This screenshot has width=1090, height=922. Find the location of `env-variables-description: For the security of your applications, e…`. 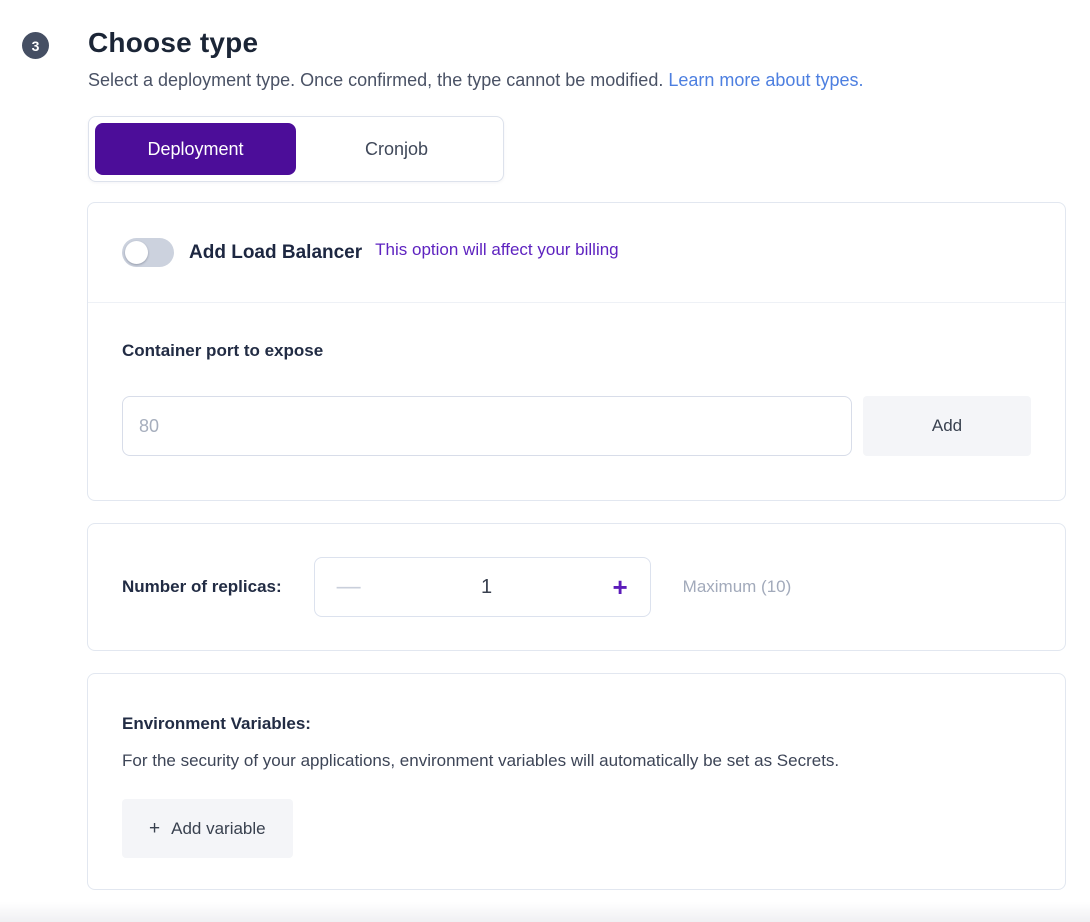

env-variables-description: For the security of your applications, e… is located at coordinates (481, 760).